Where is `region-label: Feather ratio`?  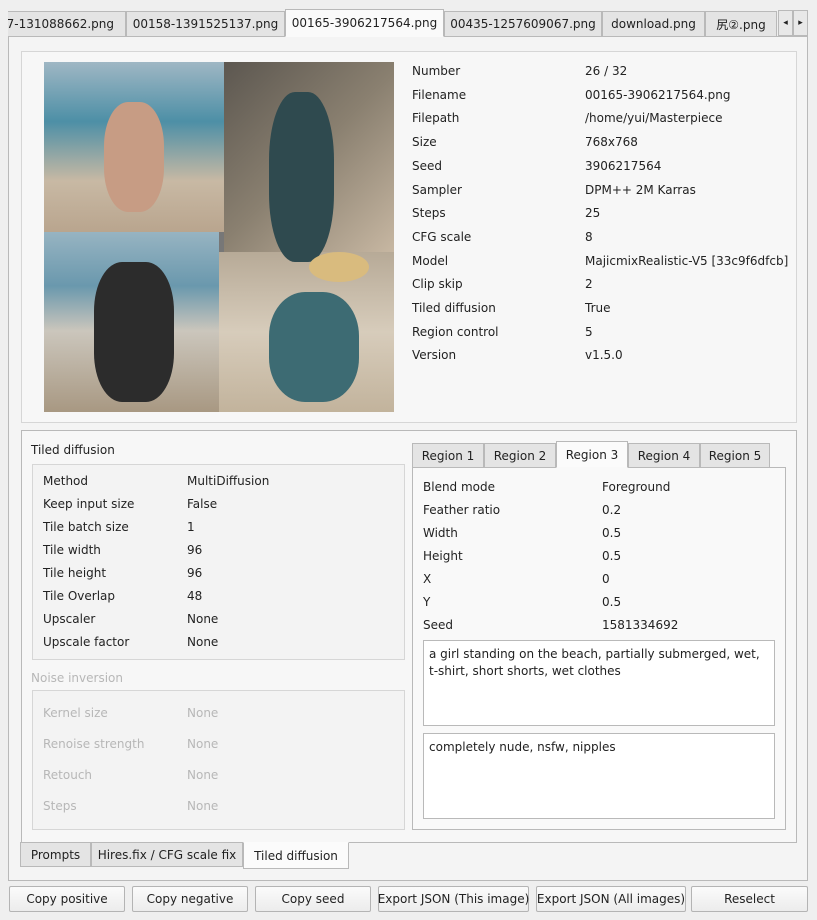 region-label: Feather ratio is located at coordinates (462, 510).